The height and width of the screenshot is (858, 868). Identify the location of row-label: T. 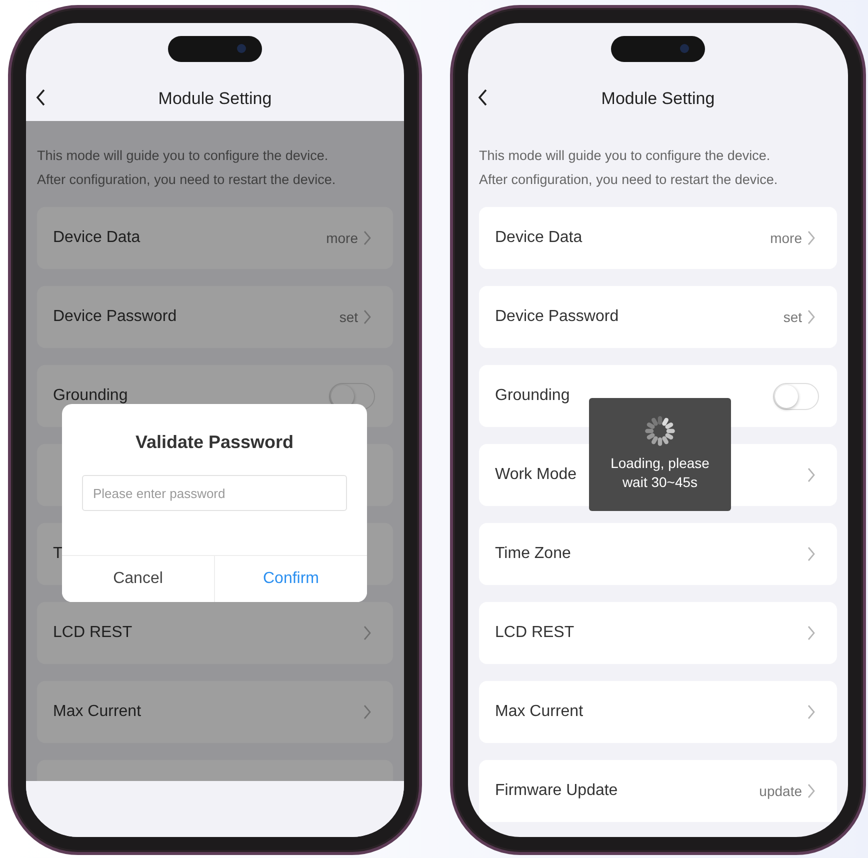
(58, 554).